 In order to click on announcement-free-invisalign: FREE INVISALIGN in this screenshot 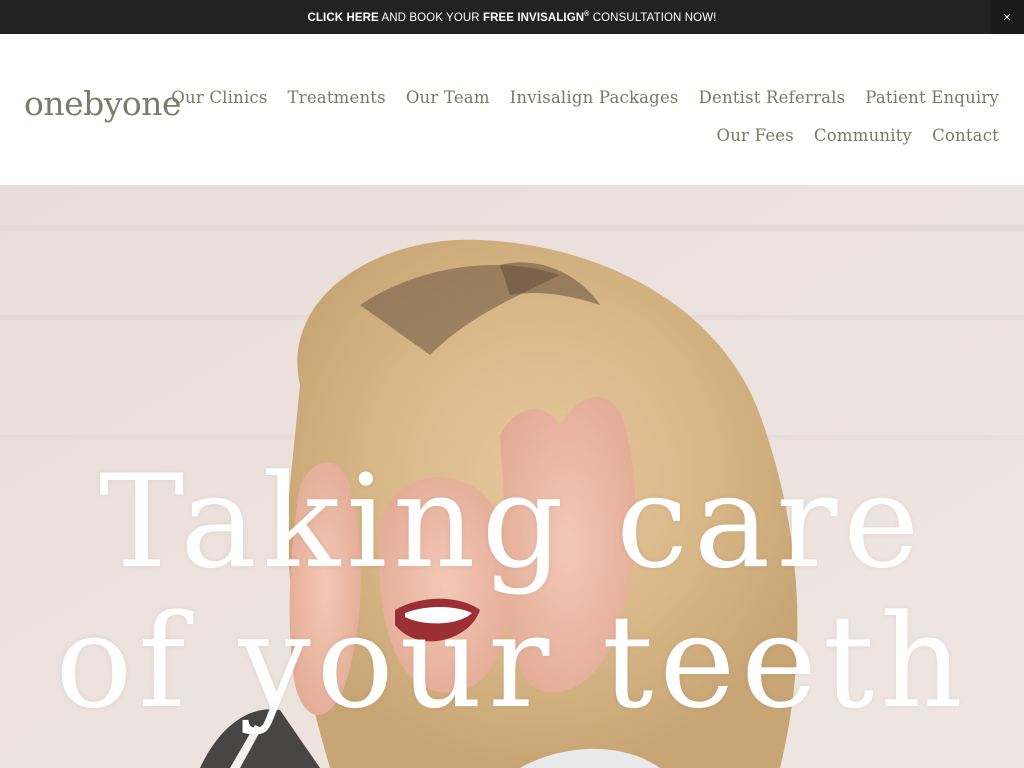, I will do `click(533, 17)`.